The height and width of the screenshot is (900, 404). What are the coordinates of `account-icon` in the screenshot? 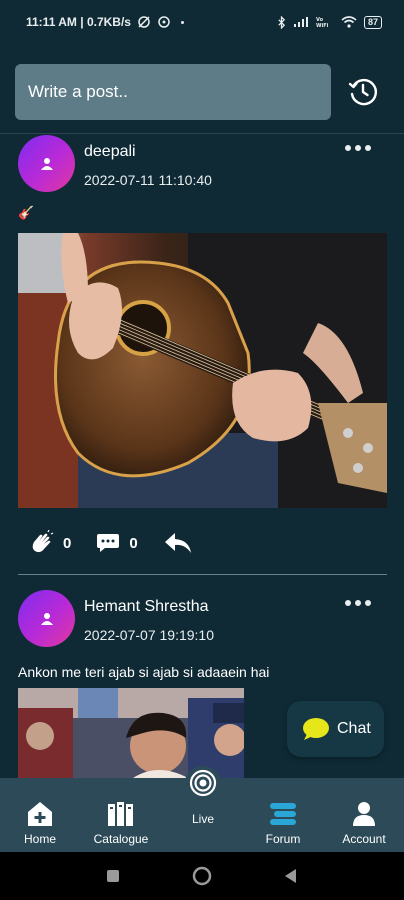 It's located at (364, 814).